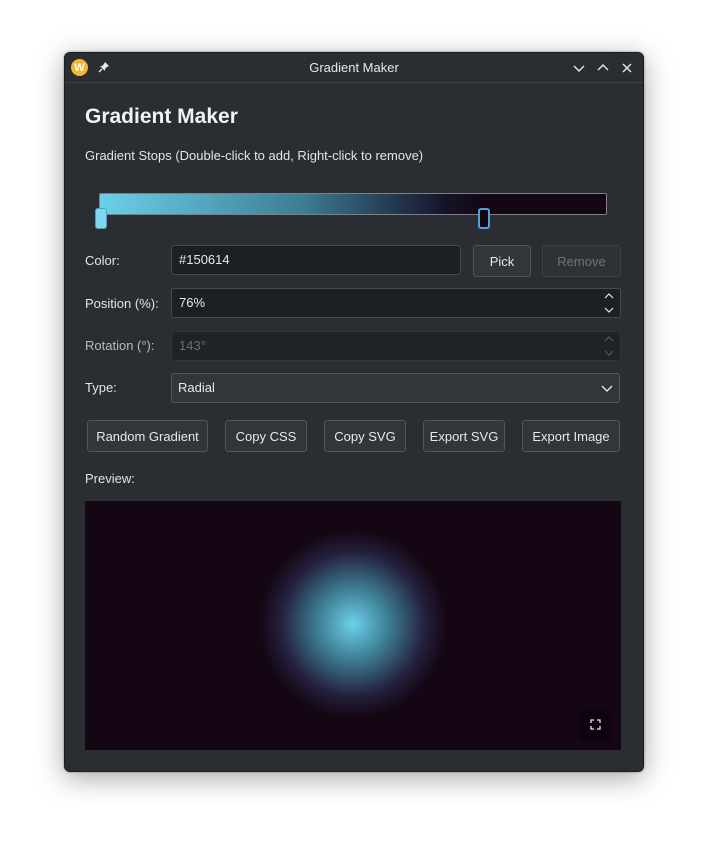  Describe the element at coordinates (603, 68) in the screenshot. I see `maximize-icon` at that location.